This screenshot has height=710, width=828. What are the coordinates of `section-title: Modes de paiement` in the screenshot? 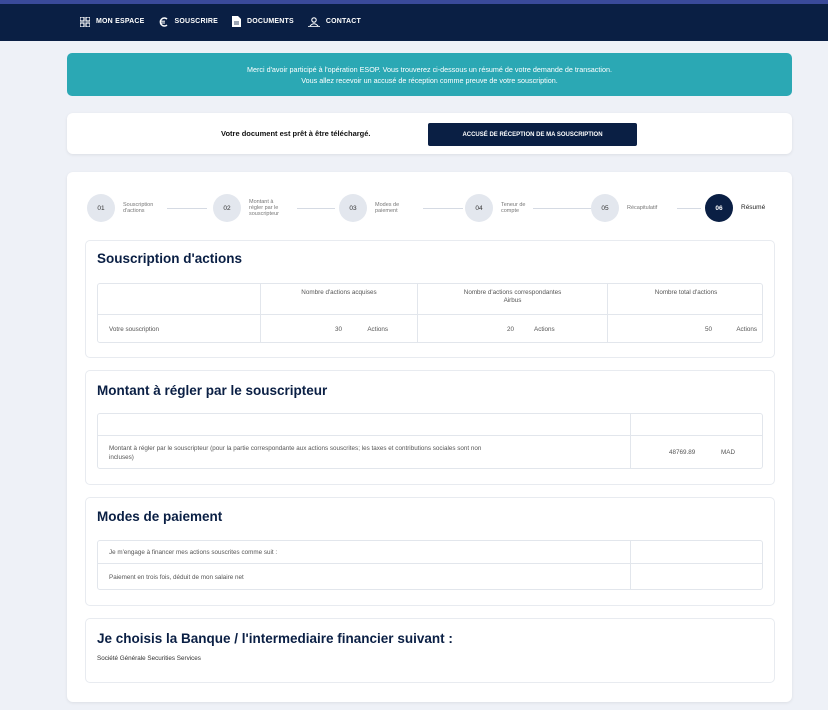 It's located at (160, 516).